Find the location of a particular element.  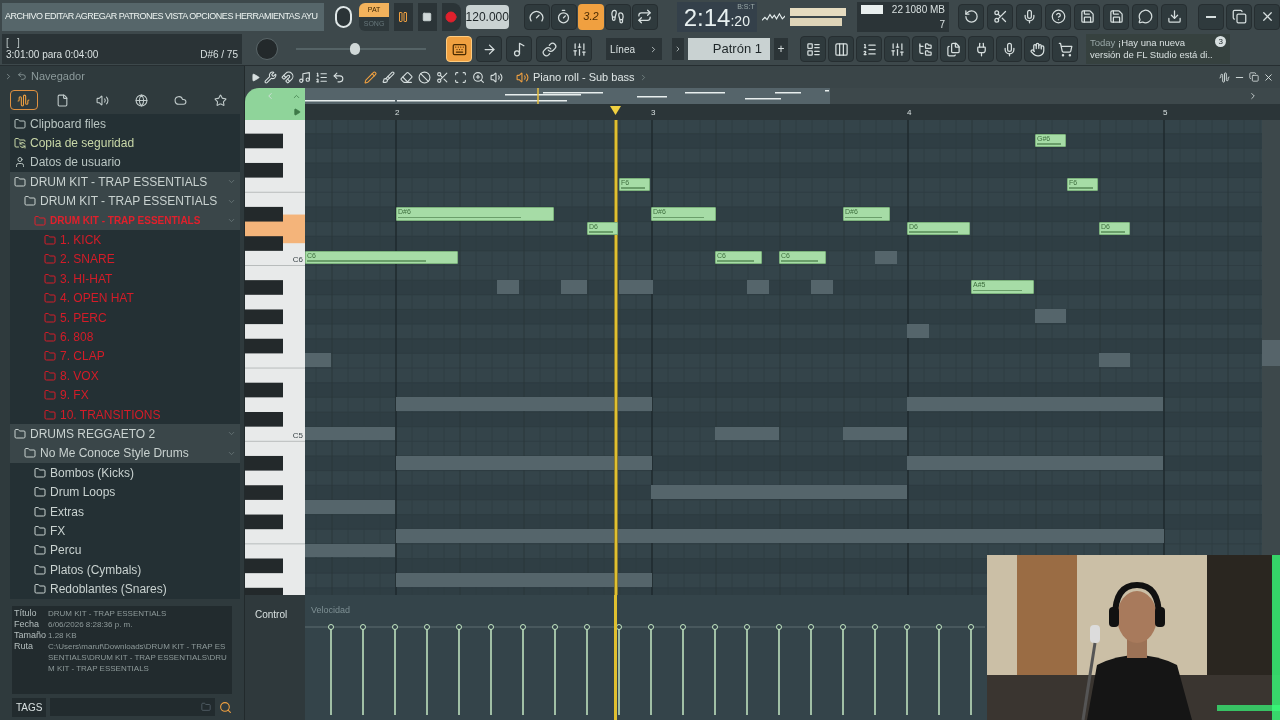

keyboard-button is located at coordinates (459, 49).